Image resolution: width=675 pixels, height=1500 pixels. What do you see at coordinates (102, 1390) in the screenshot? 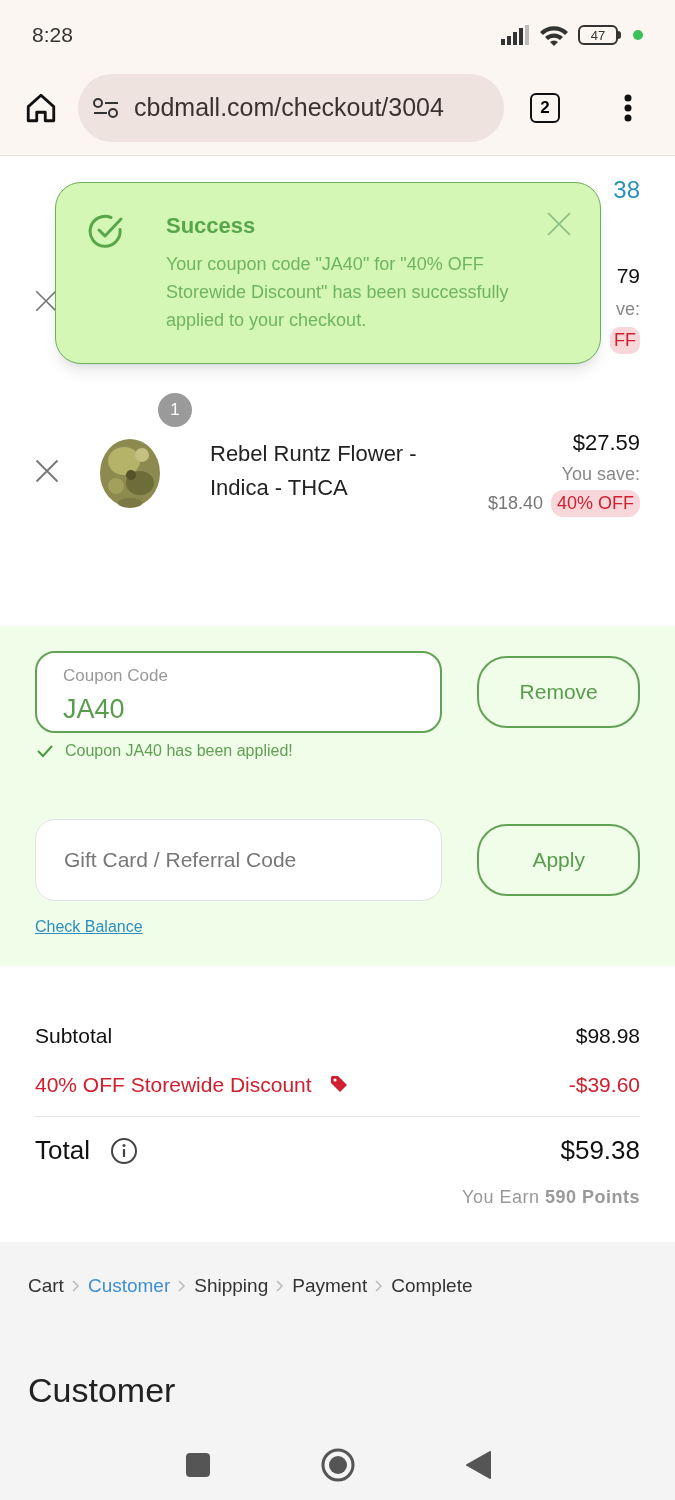
I see `section-heading: Customer` at bounding box center [102, 1390].